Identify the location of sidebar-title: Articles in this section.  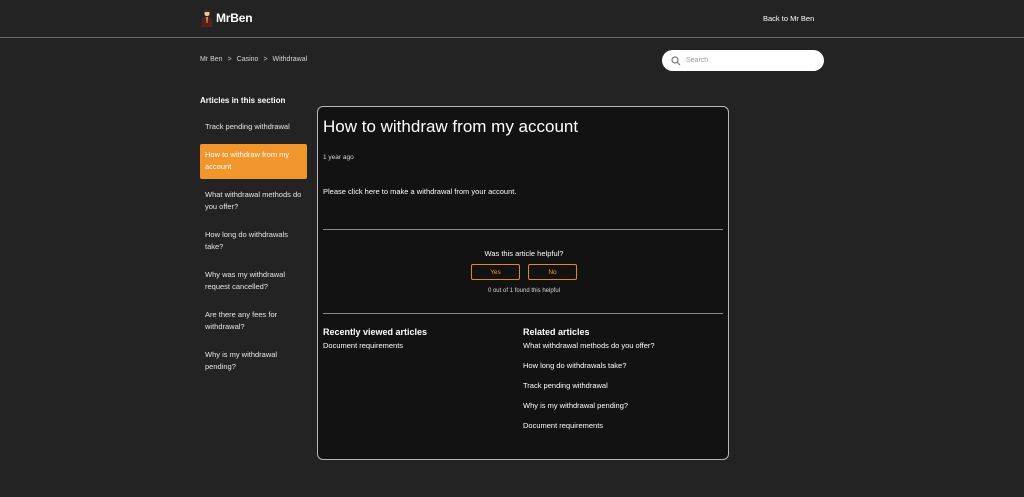
(243, 100).